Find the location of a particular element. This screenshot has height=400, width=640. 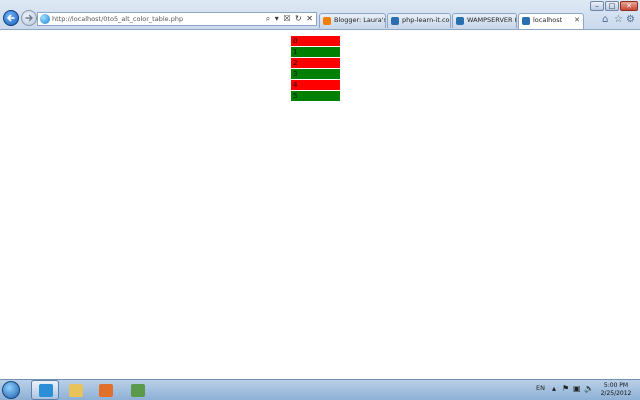

tab-label: php-learn-it.com is located at coordinates (426, 20).